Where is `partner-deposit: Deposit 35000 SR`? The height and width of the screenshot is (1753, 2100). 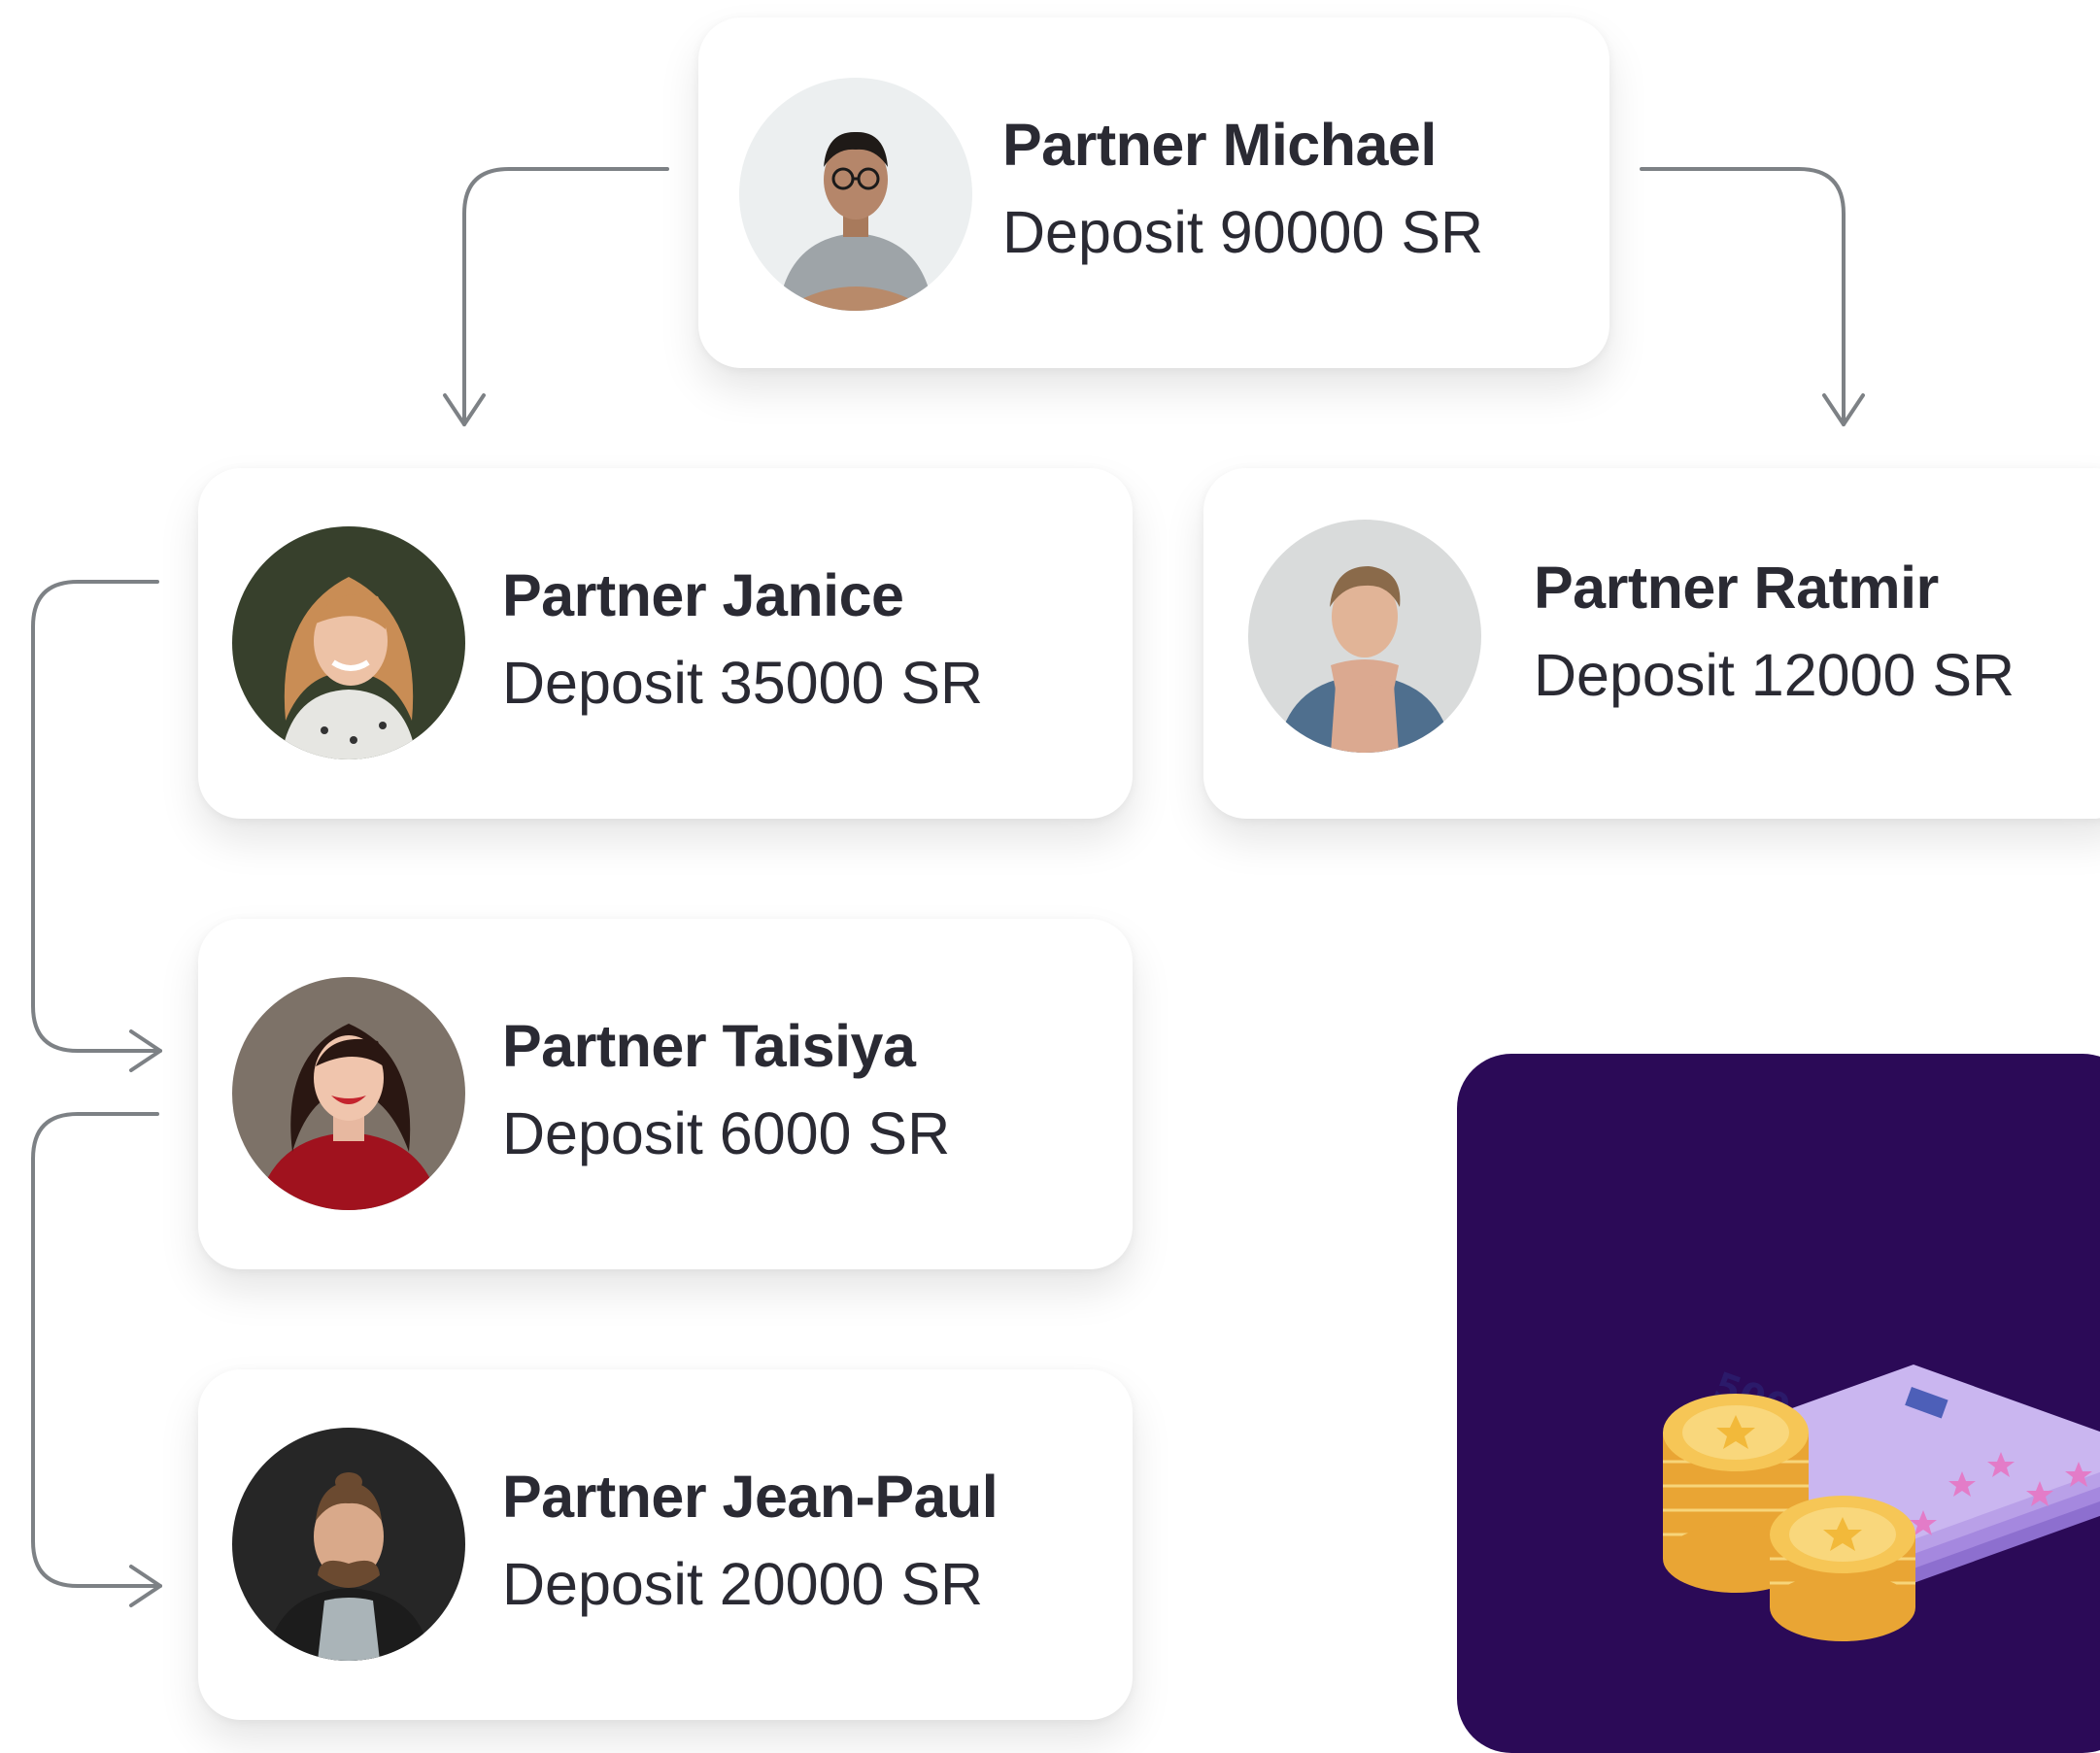 partner-deposit: Deposit 35000 SR is located at coordinates (743, 683).